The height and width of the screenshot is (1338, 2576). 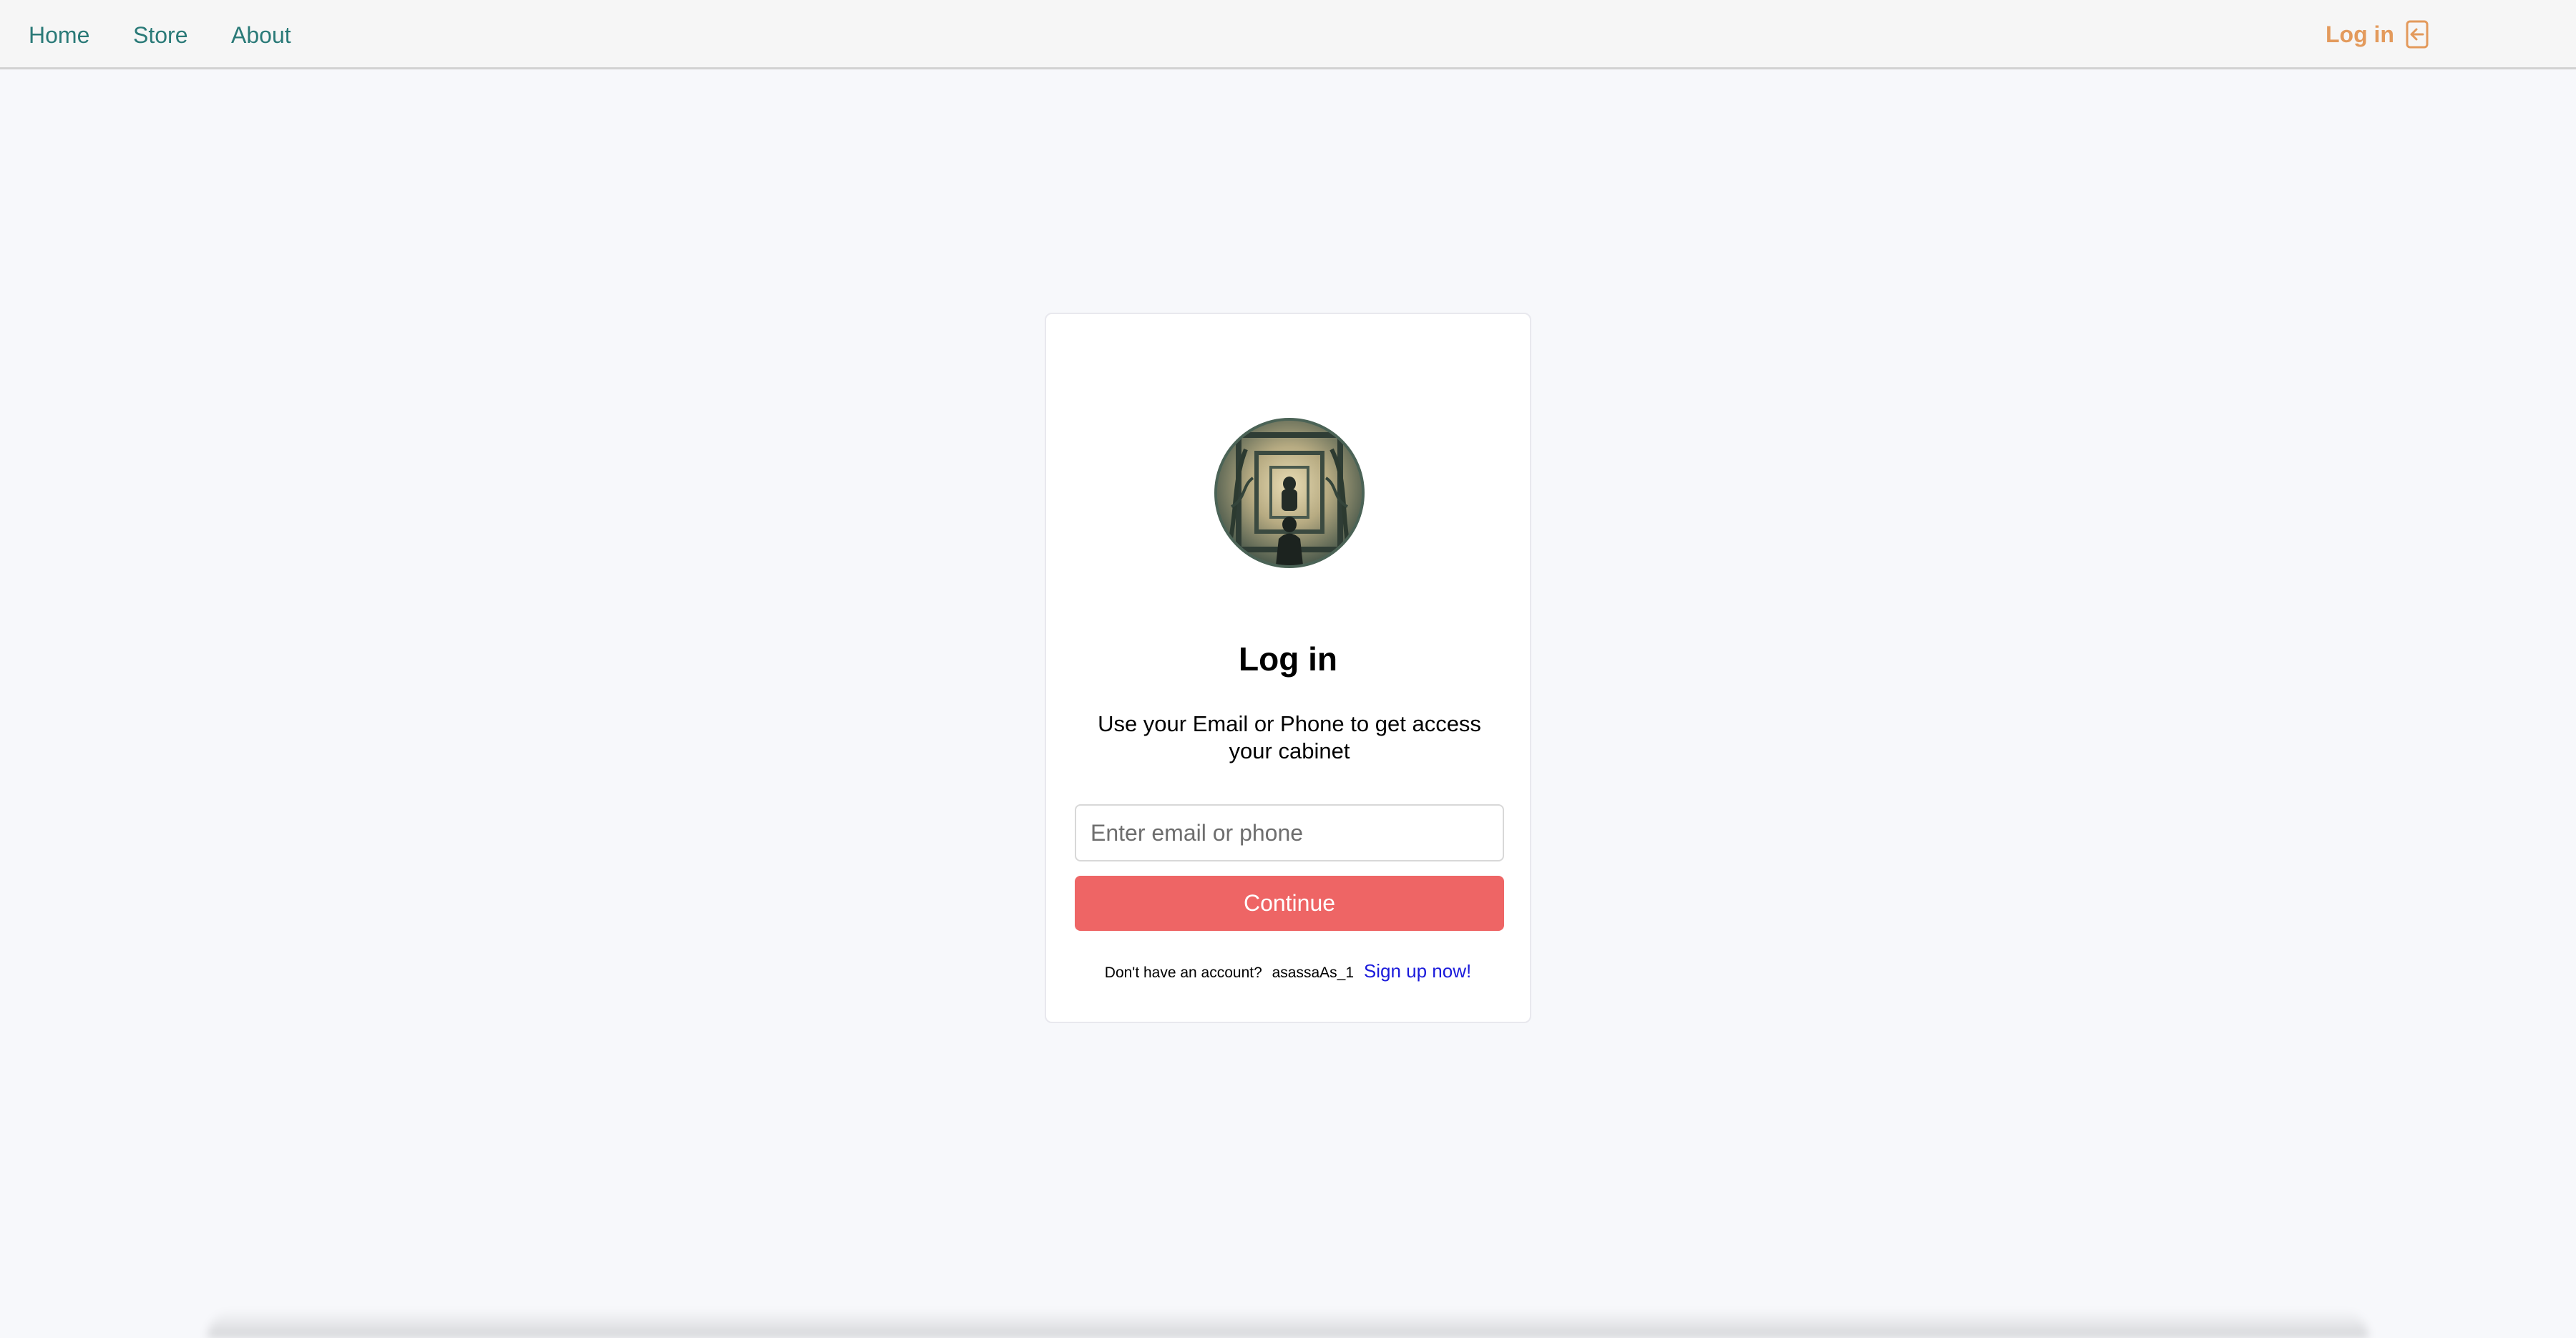 What do you see at coordinates (1417, 971) in the screenshot?
I see `signup-link: Sign up now!` at bounding box center [1417, 971].